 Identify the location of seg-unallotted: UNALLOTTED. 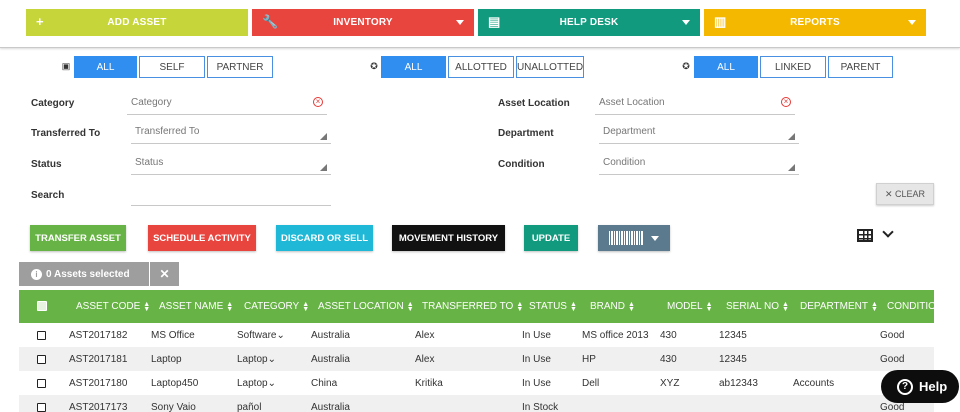
(550, 67).